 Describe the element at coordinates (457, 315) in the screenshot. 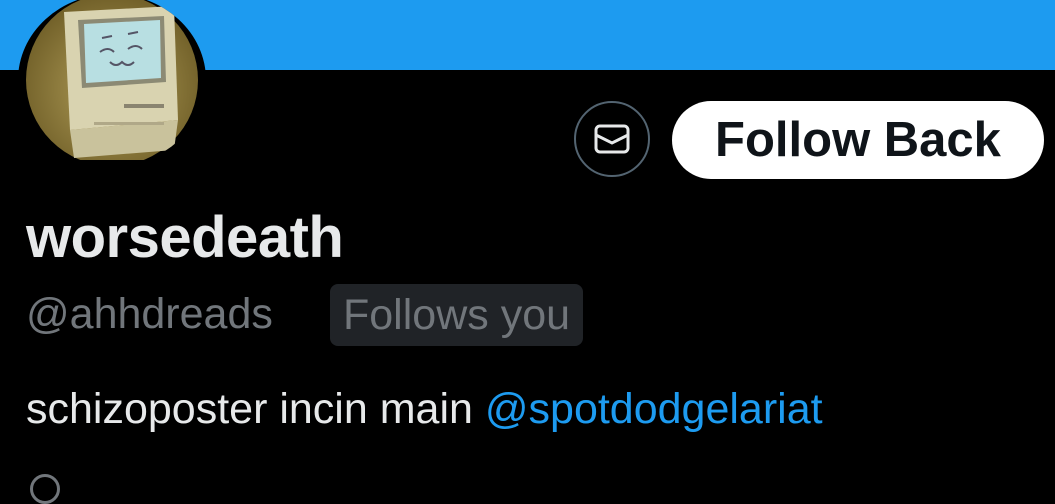

I see `follows-you-badge: Follows you` at that location.